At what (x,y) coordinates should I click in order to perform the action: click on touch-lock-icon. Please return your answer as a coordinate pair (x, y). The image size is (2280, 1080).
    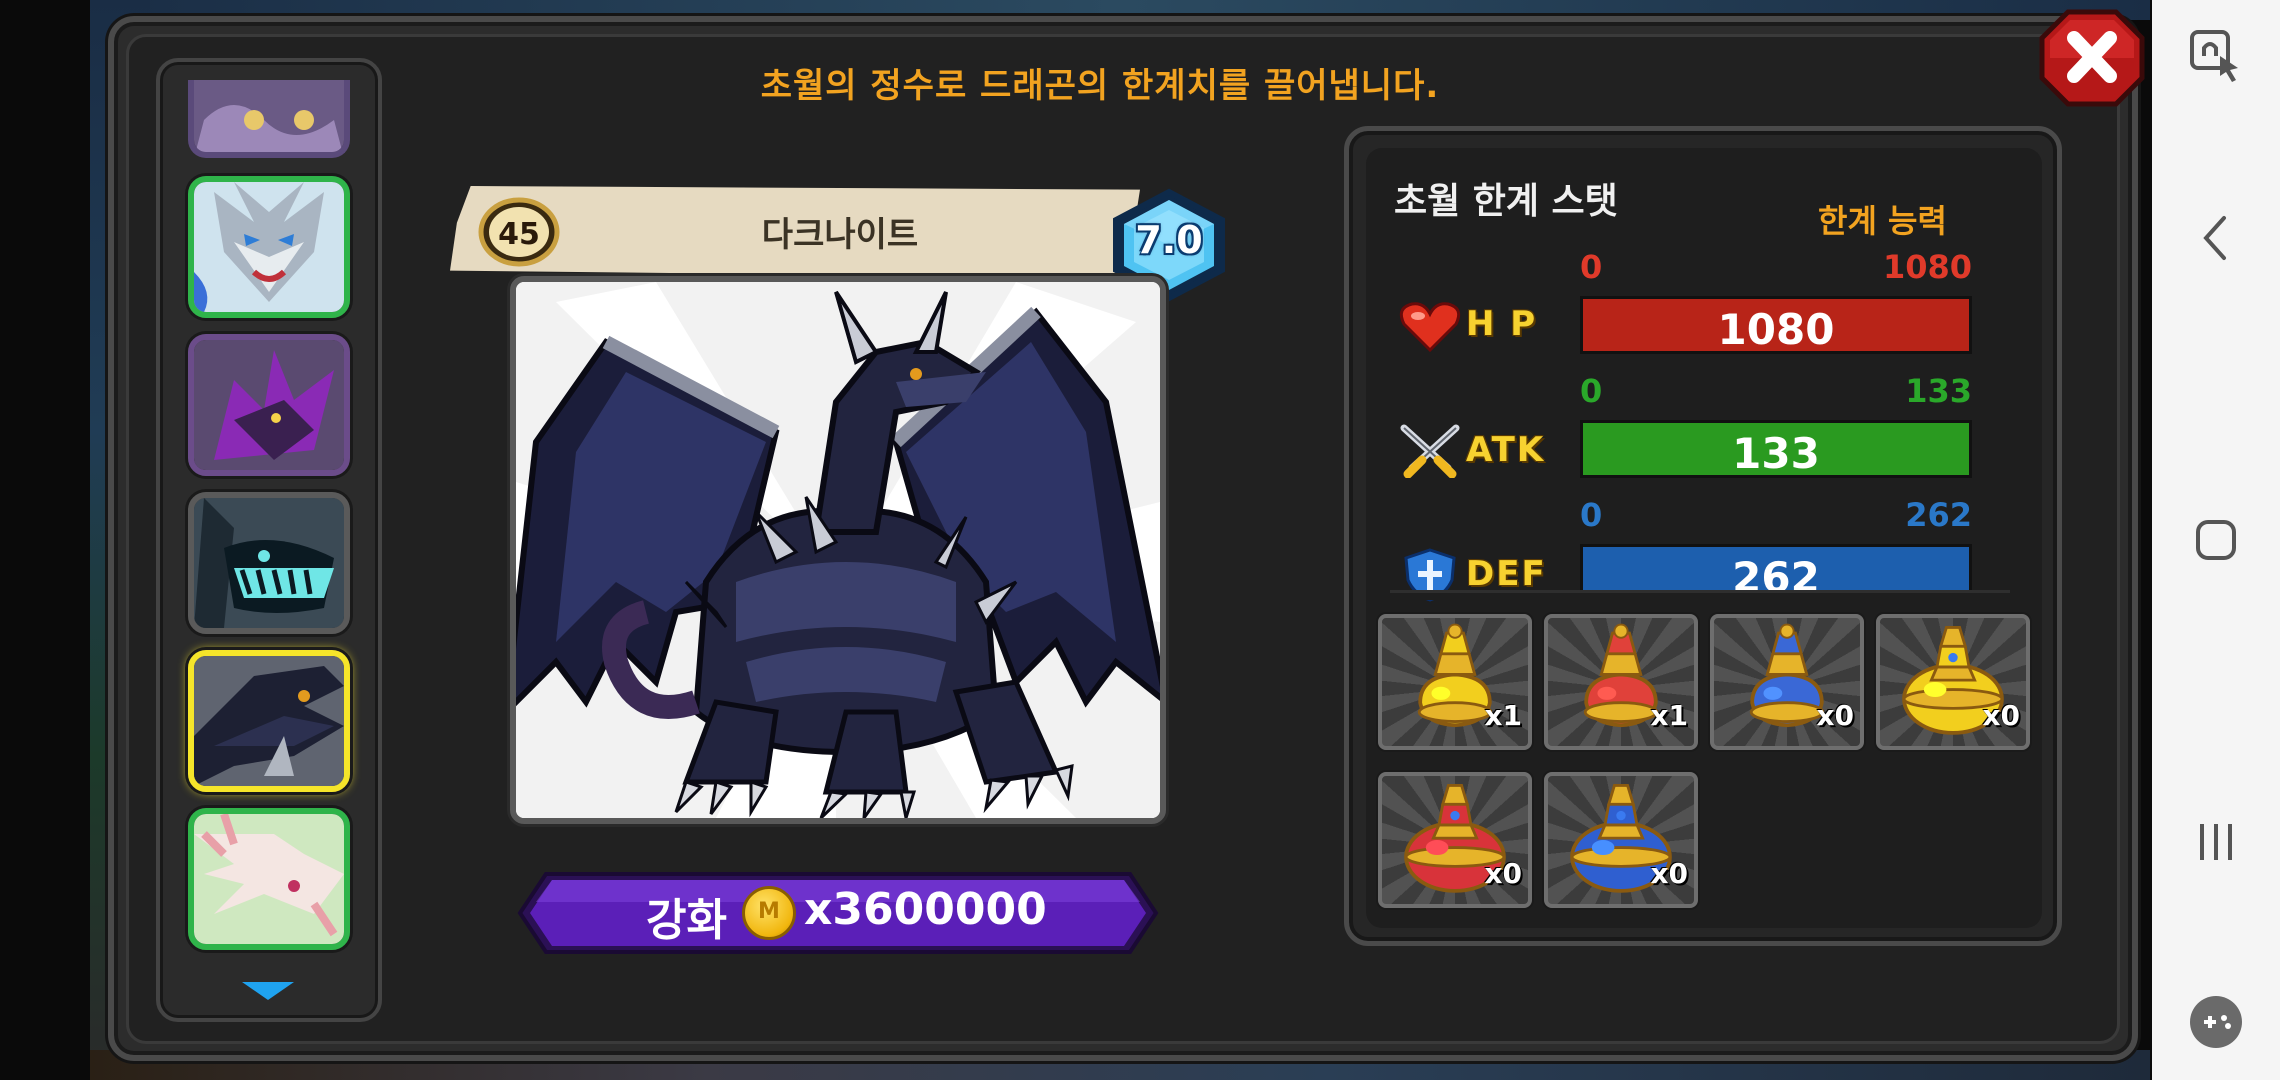
    Looking at the image, I should click on (2216, 56).